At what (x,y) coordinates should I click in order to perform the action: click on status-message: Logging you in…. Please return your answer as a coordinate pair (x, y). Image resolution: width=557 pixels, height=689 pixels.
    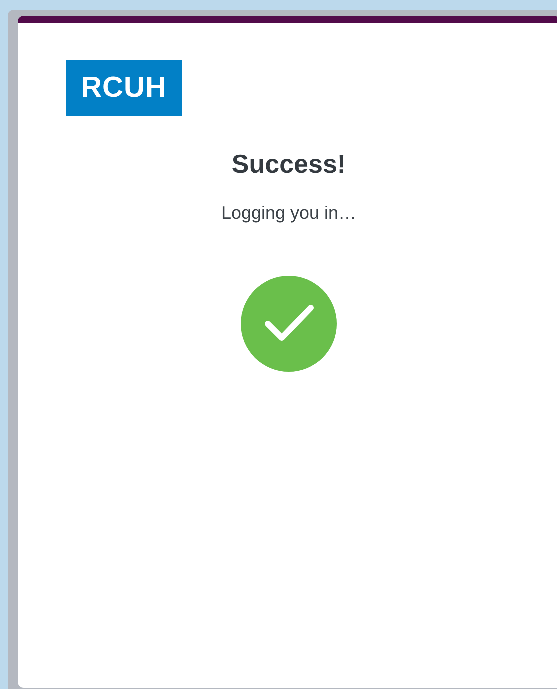
    Looking at the image, I should click on (289, 213).